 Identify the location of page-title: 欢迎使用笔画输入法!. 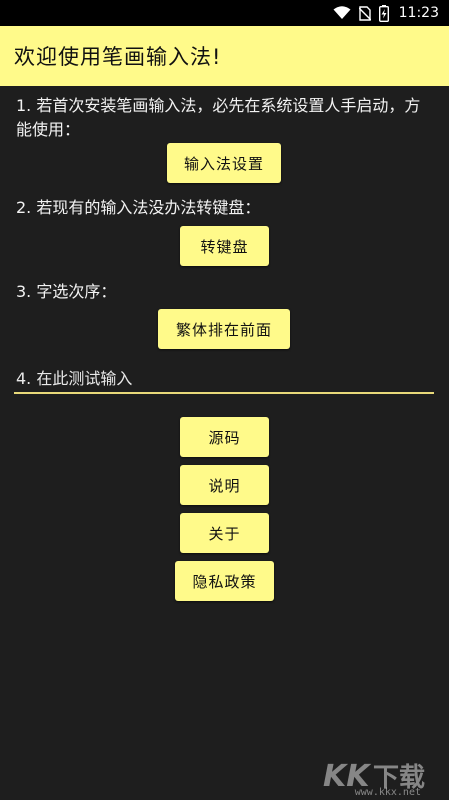
(118, 57).